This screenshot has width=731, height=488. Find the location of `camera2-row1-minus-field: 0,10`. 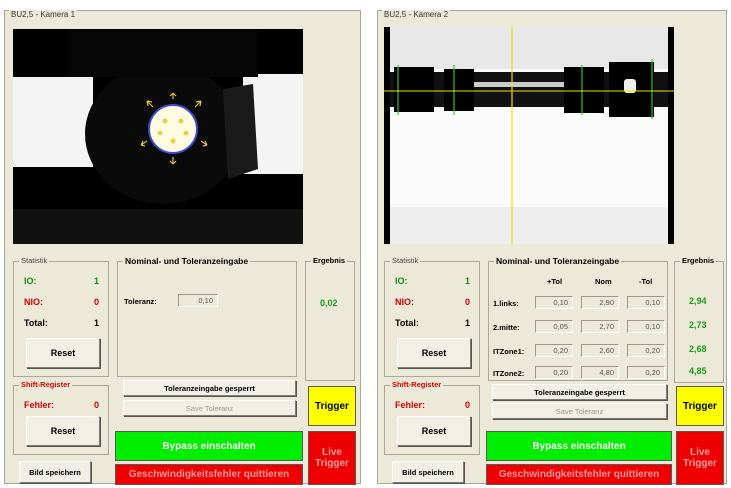

camera2-row1-minus-field: 0,10 is located at coordinates (646, 302).